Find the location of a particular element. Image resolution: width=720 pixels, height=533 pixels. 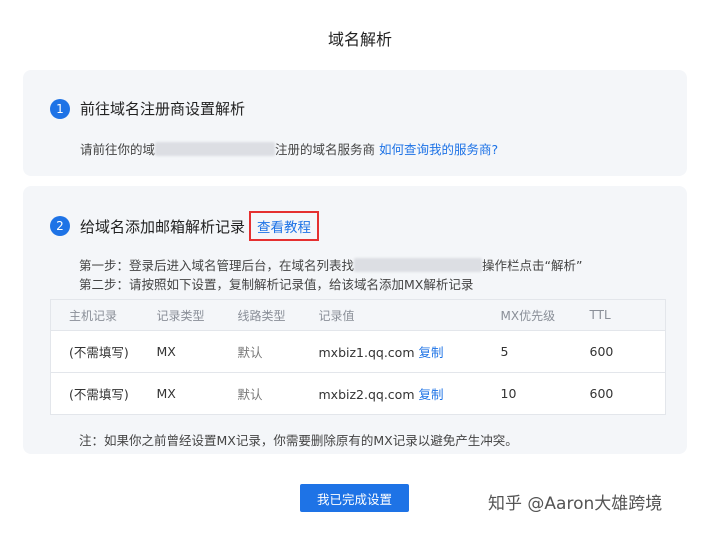

view-tutorial-link: 查看教程 is located at coordinates (284, 226).